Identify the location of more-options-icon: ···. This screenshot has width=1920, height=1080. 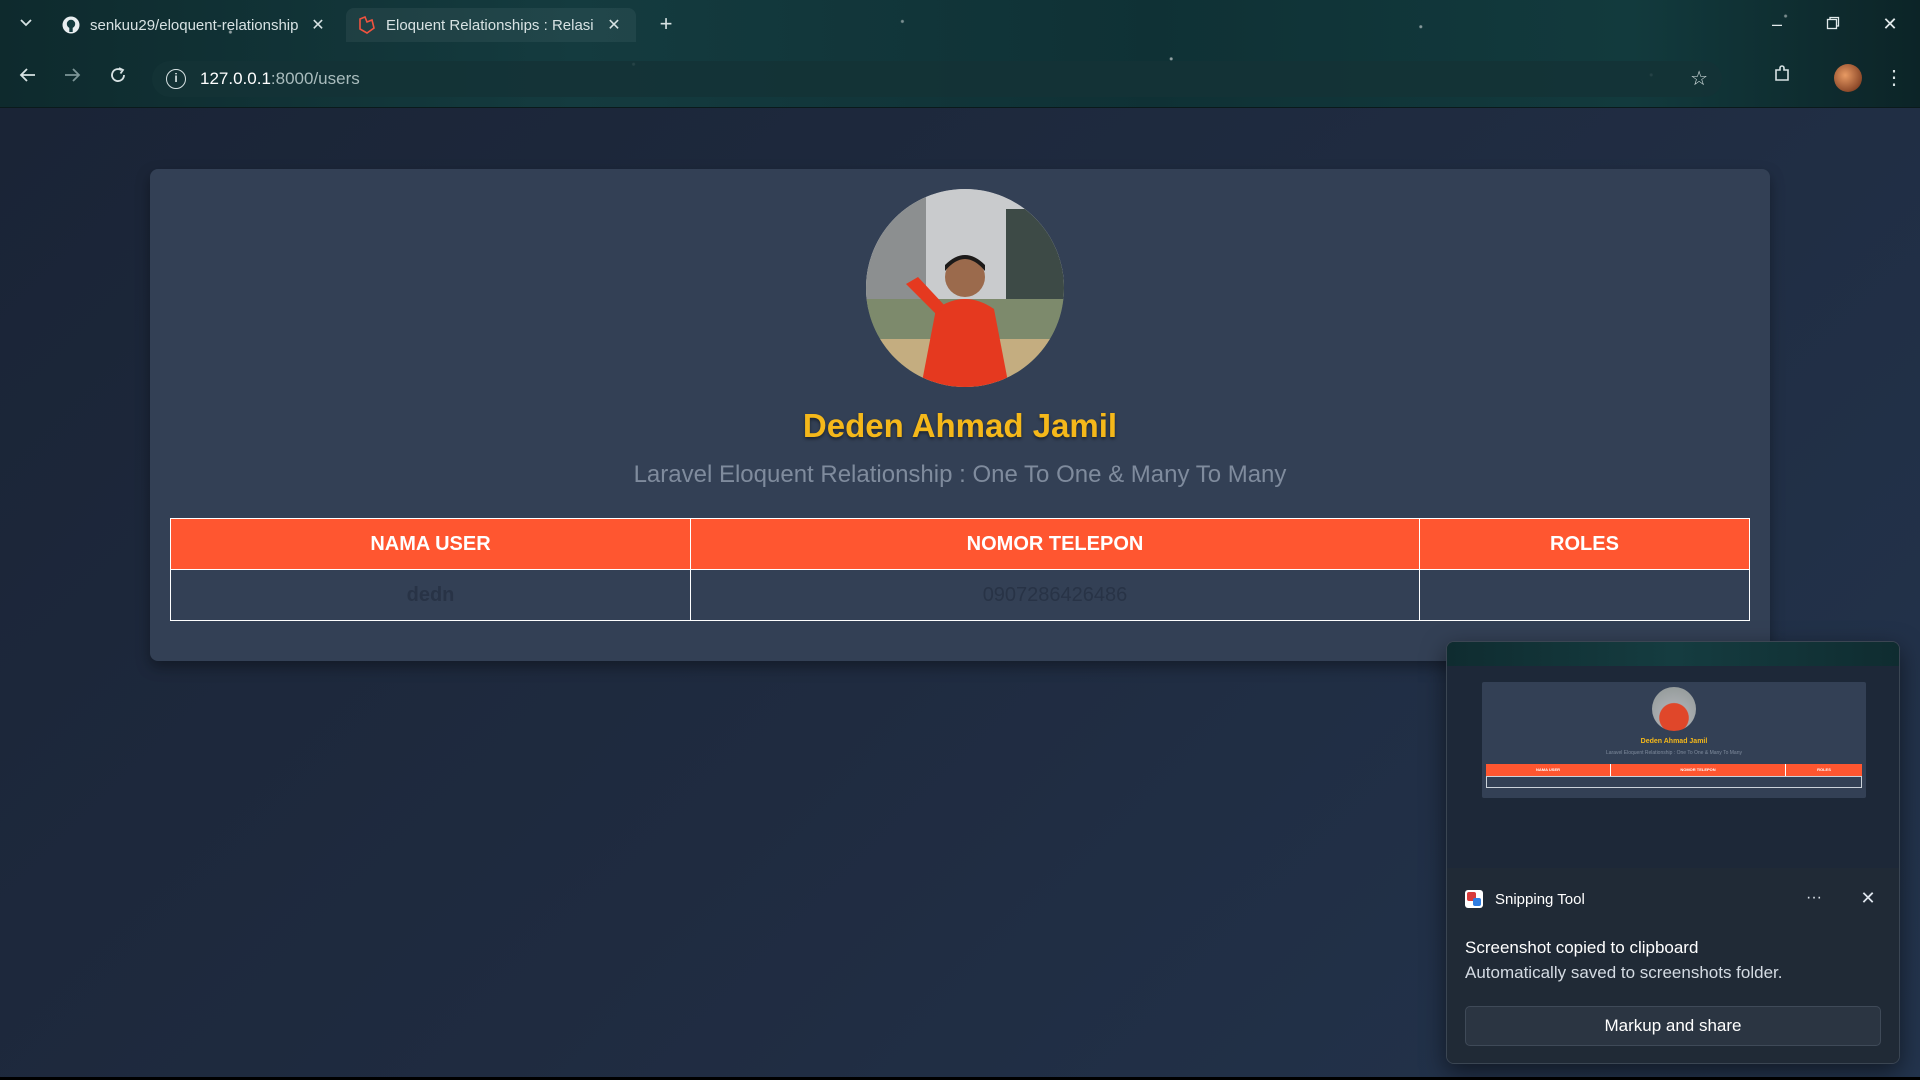
(1814, 898).